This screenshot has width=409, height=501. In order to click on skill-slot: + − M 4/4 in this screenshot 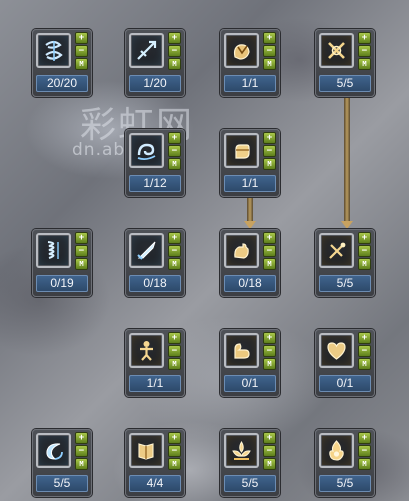, I will do `click(155, 463)`.